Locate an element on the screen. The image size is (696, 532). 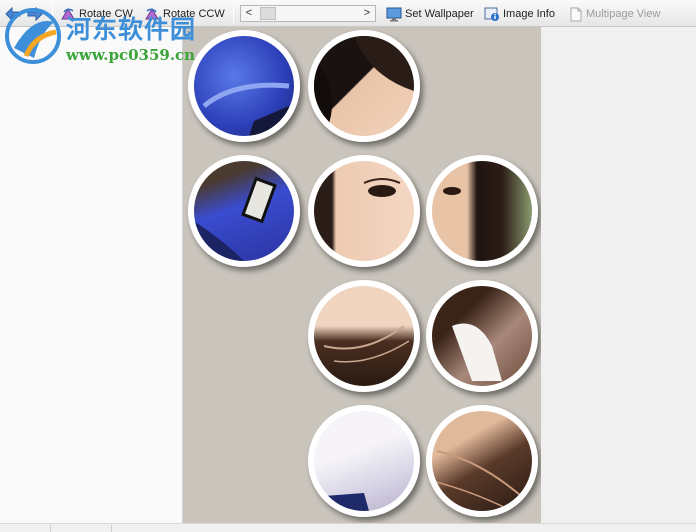
image-info-button: Image Info is located at coordinates (519, 14).